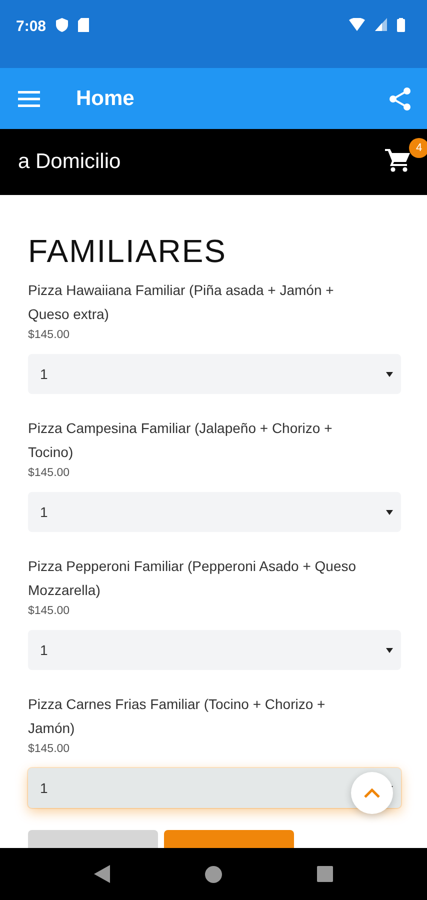 This screenshot has height=900, width=427. What do you see at coordinates (357, 24) in the screenshot?
I see `wifi-icon` at bounding box center [357, 24].